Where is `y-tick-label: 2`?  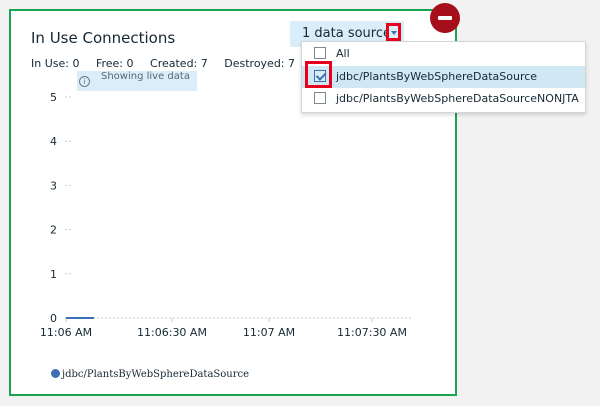 y-tick-label: 2 is located at coordinates (53, 230).